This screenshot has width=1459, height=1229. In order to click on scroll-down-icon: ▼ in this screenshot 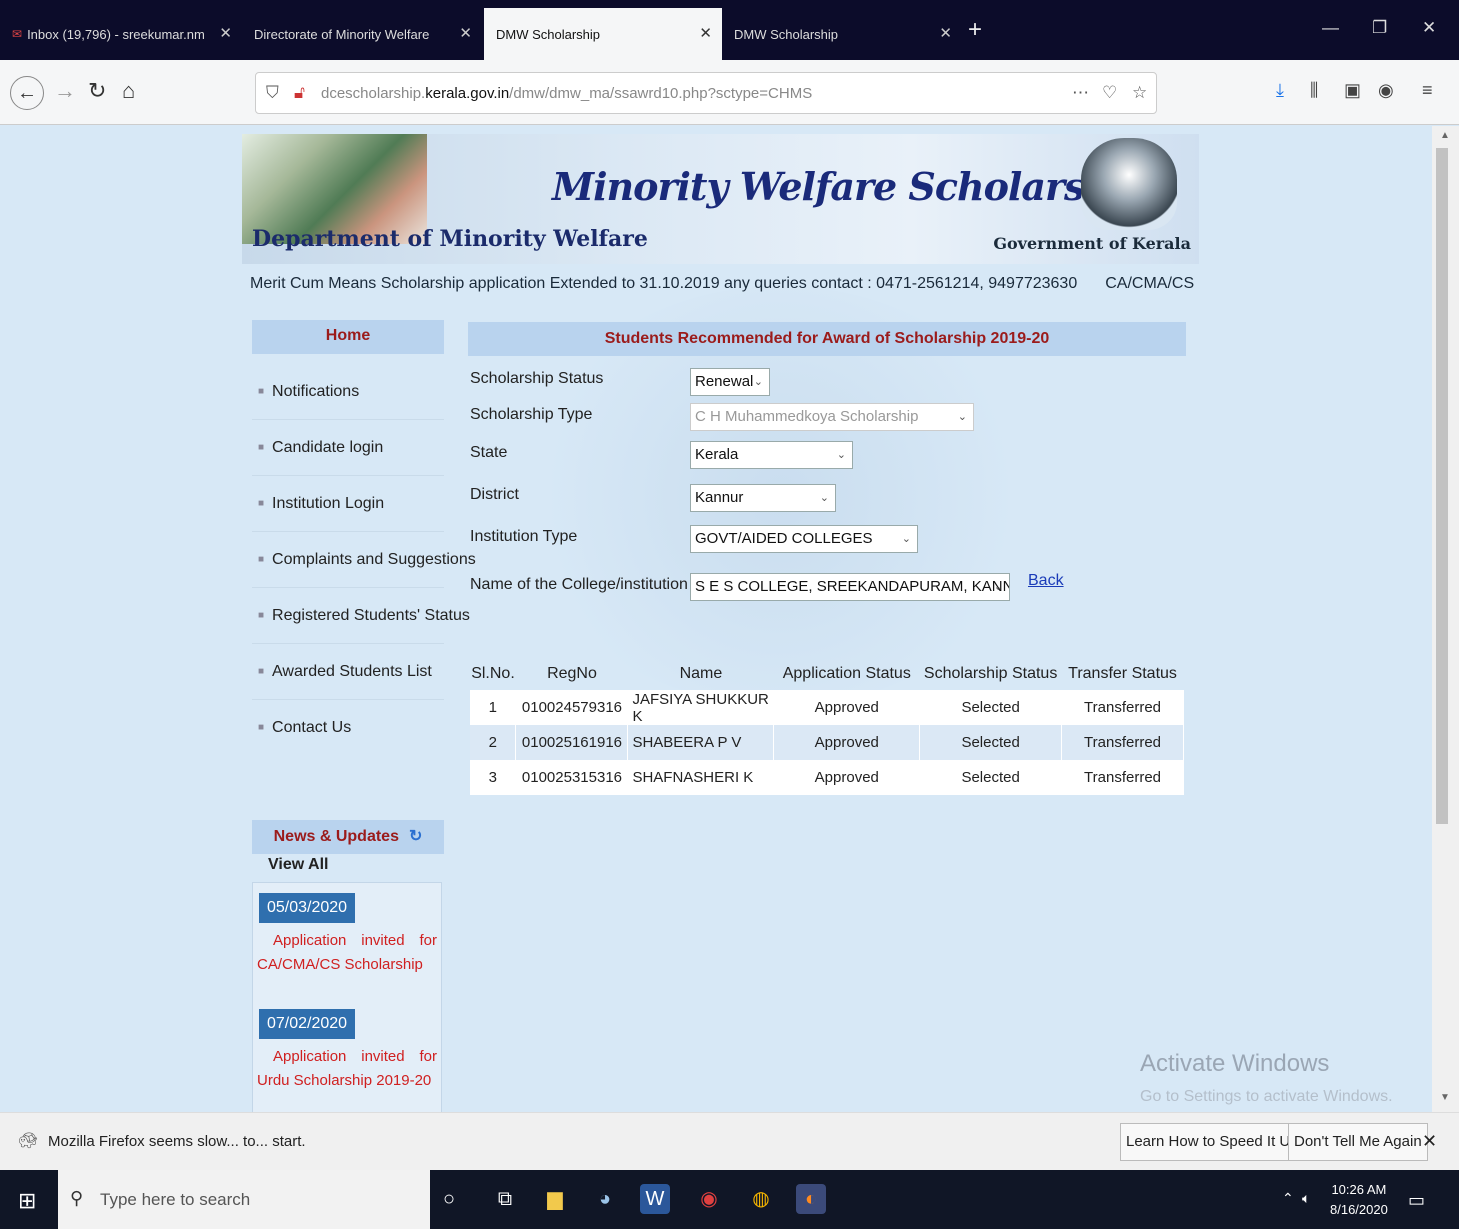, I will do `click(1445, 1097)`.